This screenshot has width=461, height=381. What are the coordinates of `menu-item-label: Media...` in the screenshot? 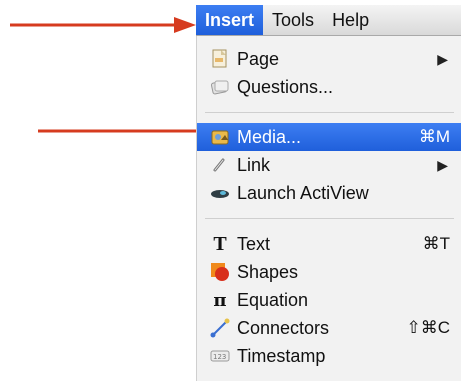 It's located at (269, 136).